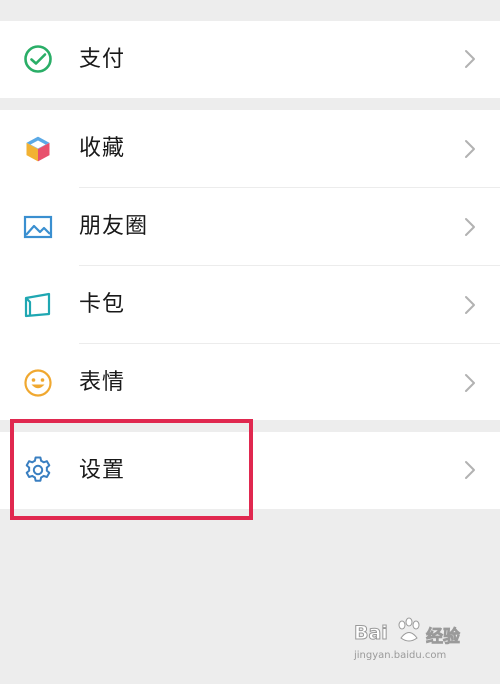 The image size is (500, 684). Describe the element at coordinates (250, 149) in the screenshot. I see `menu-item-favorites: 收藏` at that location.